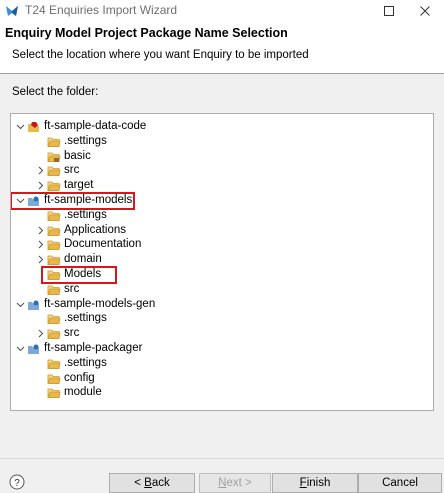 Image resolution: width=444 pixels, height=493 pixels. I want to click on back-mnemonic: B, so click(148, 483).